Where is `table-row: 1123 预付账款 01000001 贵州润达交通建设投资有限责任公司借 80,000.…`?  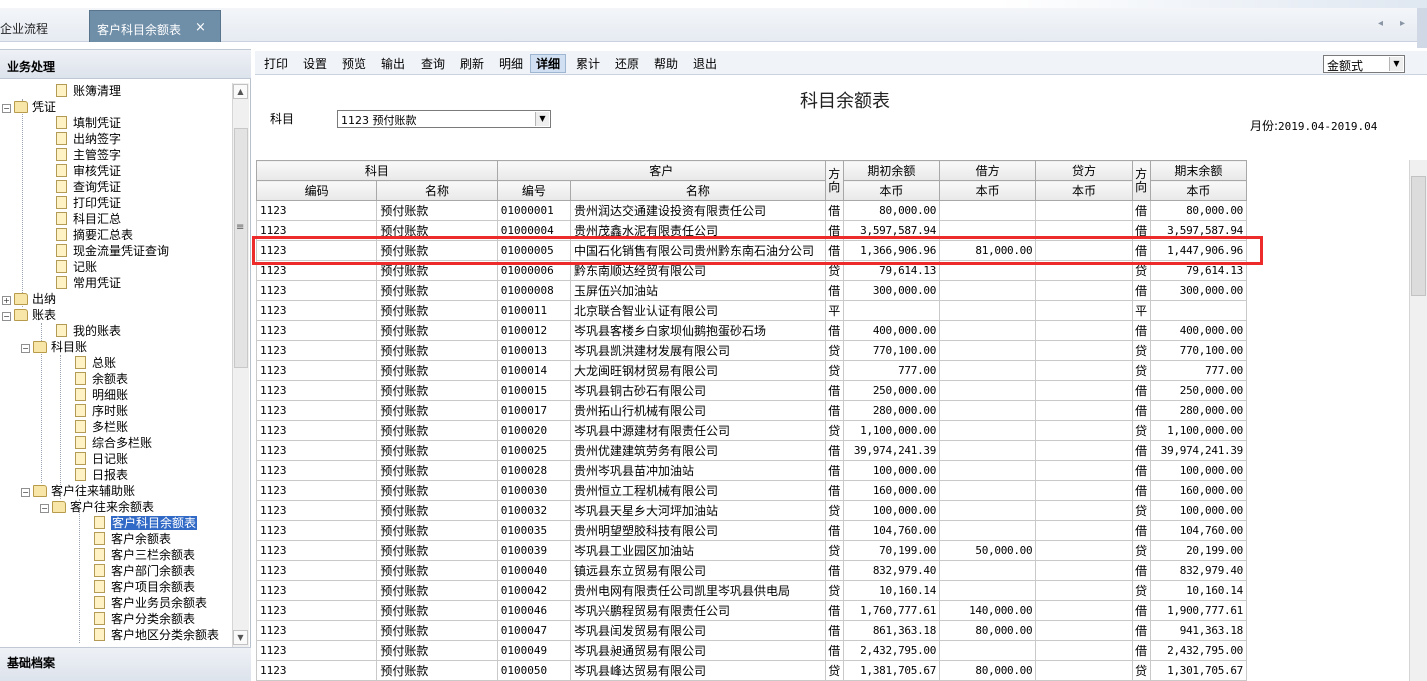 table-row: 1123 预付账款 01000001 贵州润达交通建设投资有限责任公司借 80,000.… is located at coordinates (752, 210).